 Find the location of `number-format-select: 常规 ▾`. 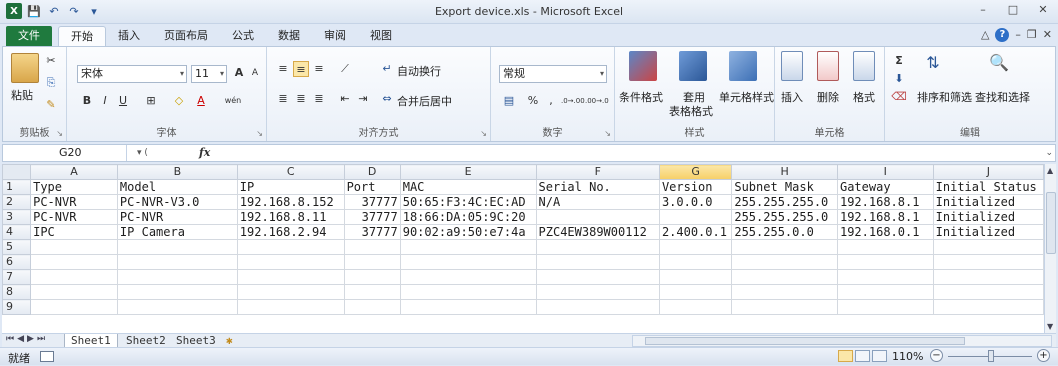

number-format-select: 常规 ▾ is located at coordinates (553, 74).